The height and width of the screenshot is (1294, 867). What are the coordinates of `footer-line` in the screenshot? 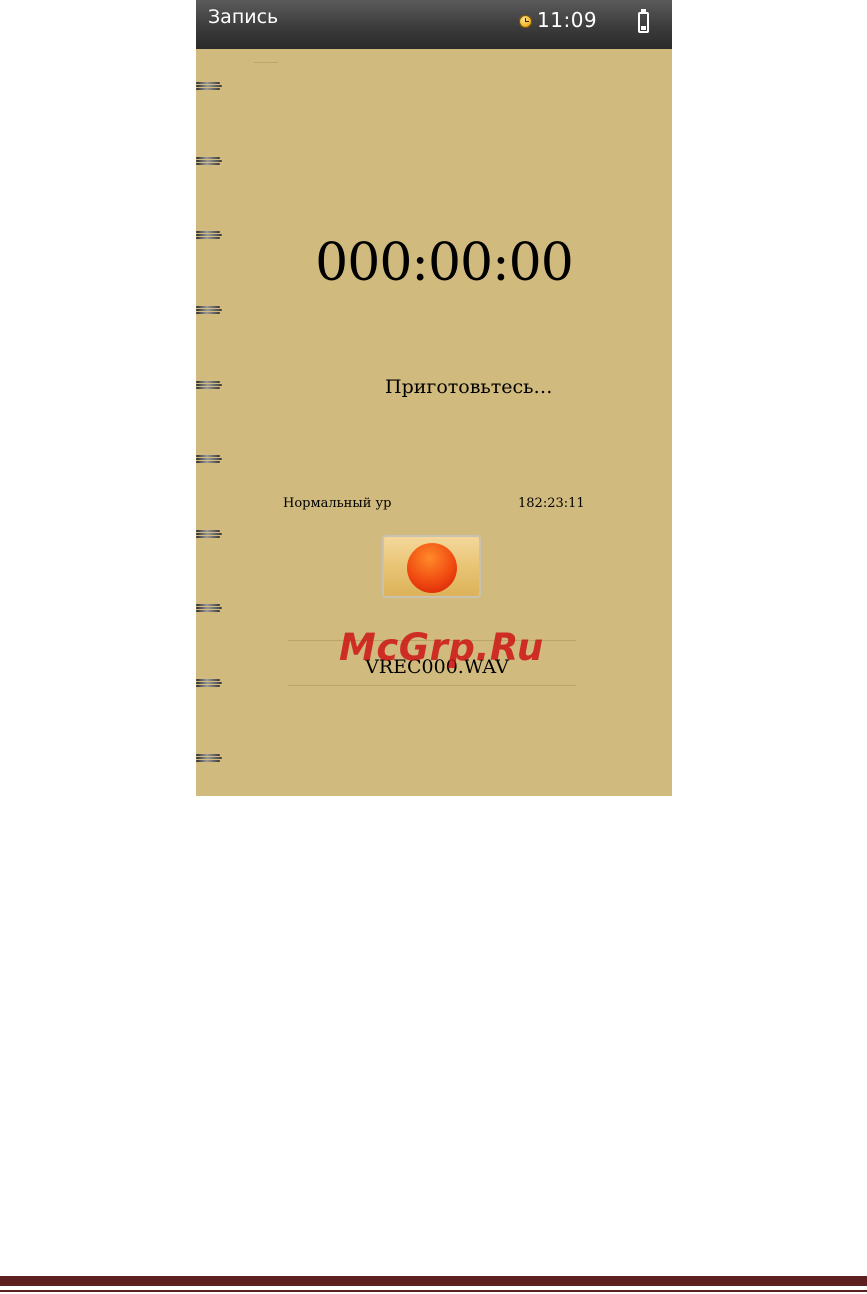 It's located at (433, 1291).